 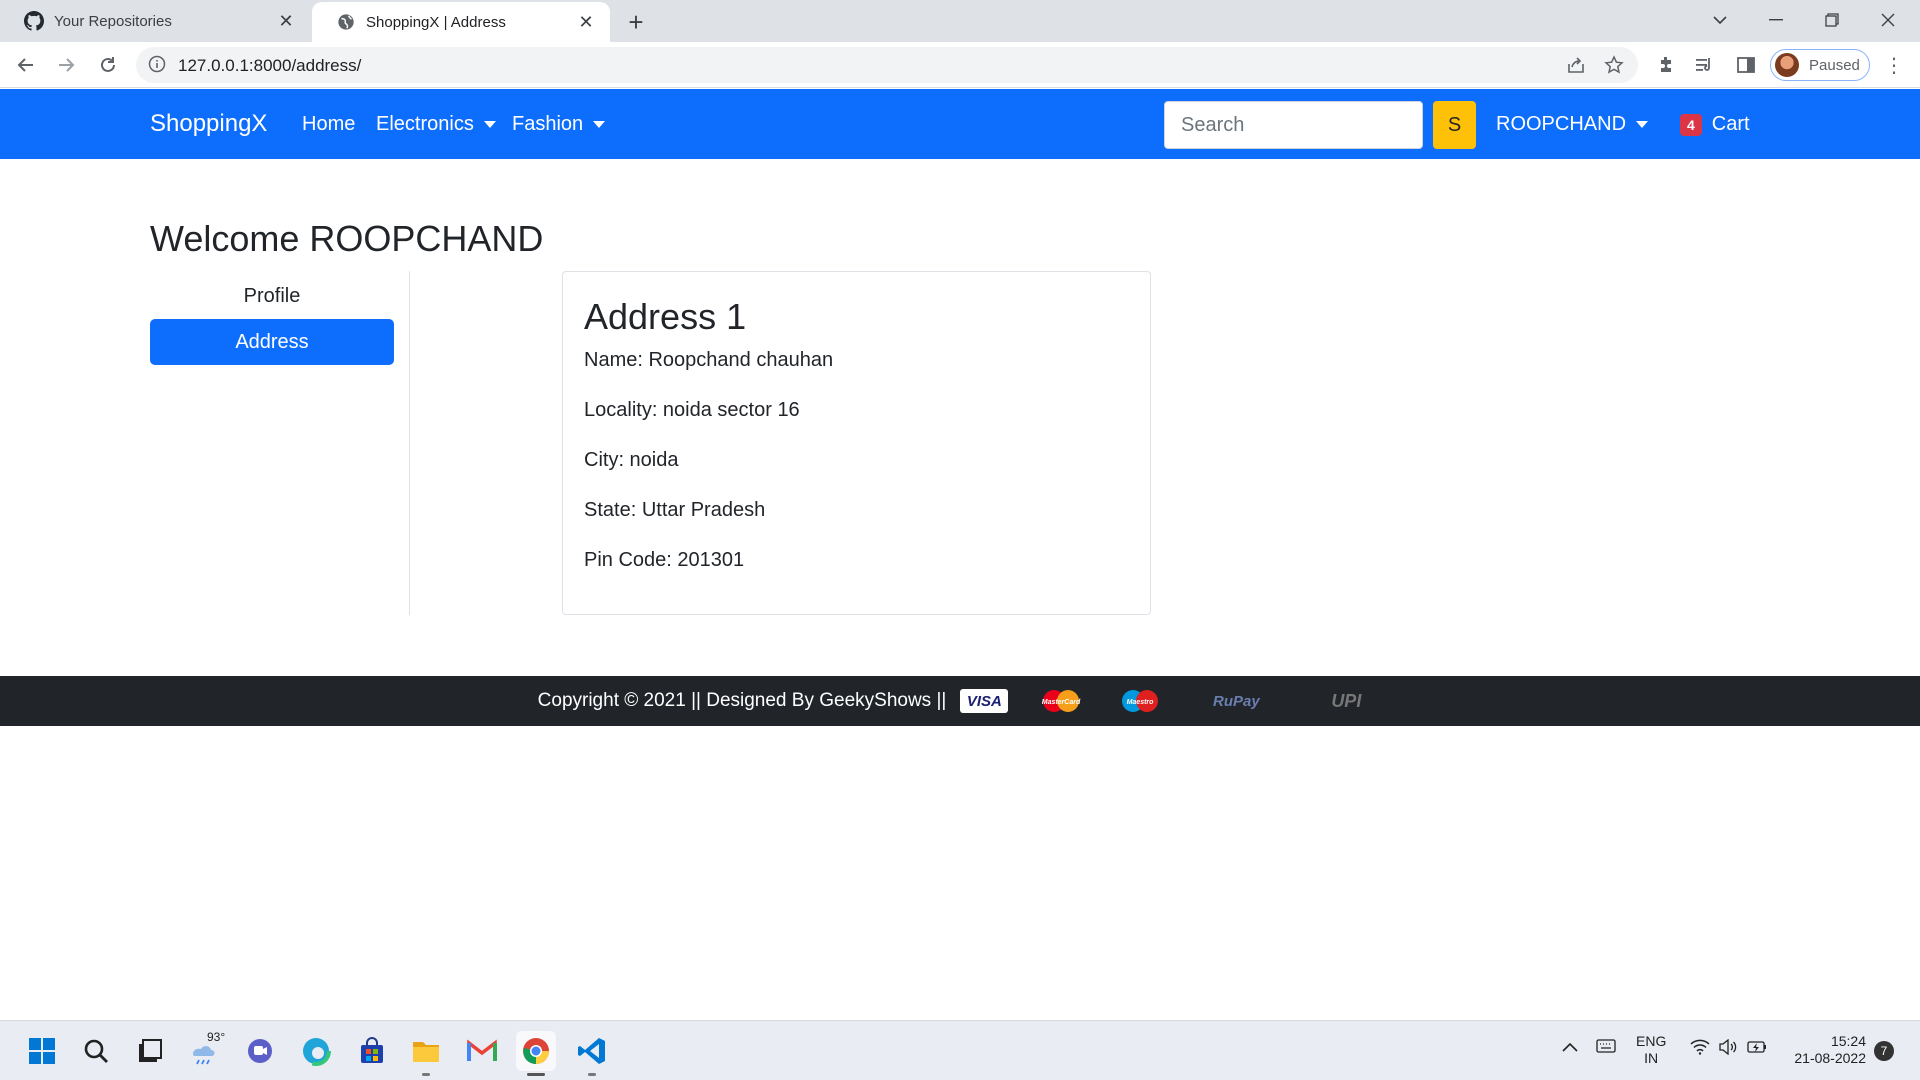 What do you see at coordinates (1704, 65) in the screenshot?
I see `media-control-icon` at bounding box center [1704, 65].